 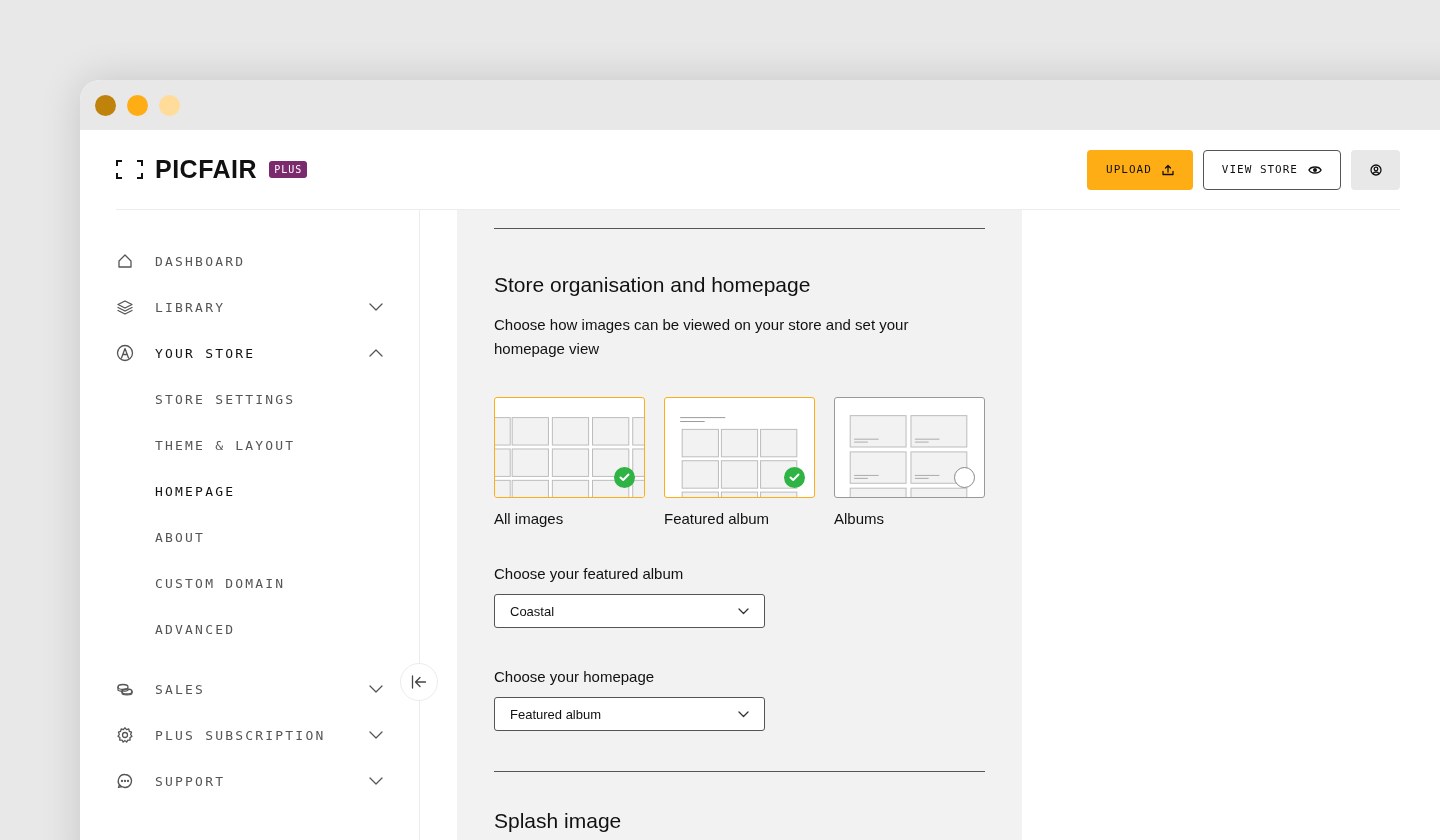 I want to click on plan-badge: PLUS, so click(x=288, y=169).